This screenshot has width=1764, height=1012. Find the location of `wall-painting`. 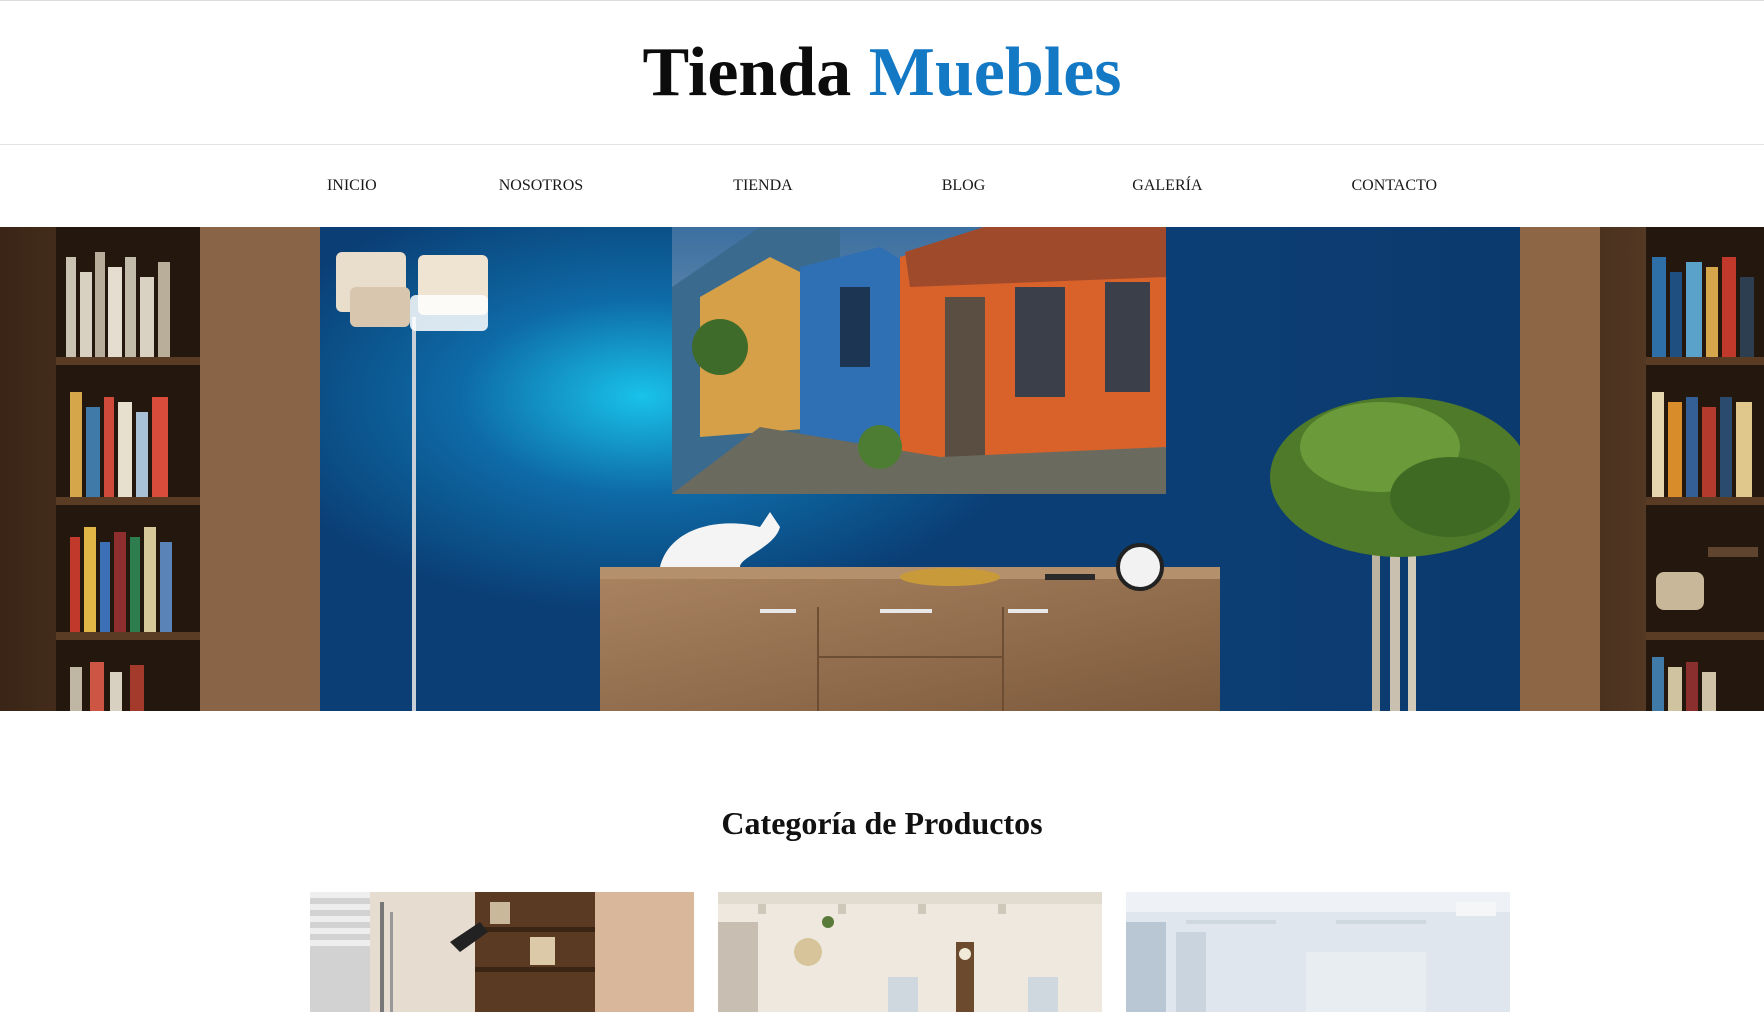

wall-painting is located at coordinates (919, 360).